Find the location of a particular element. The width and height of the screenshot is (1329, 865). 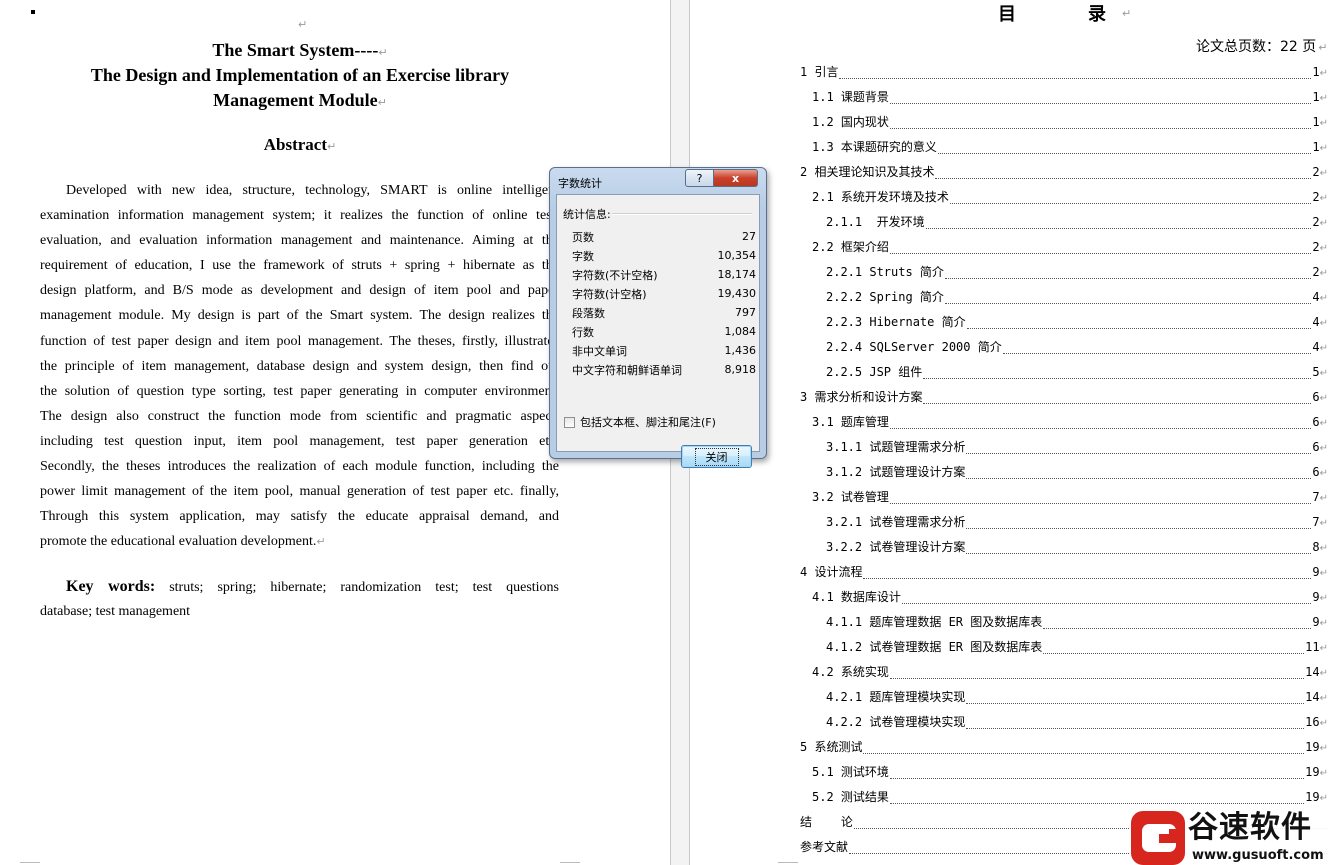

toc-entry: 5.1 测试环境 19↵ is located at coordinates (1064, 771).